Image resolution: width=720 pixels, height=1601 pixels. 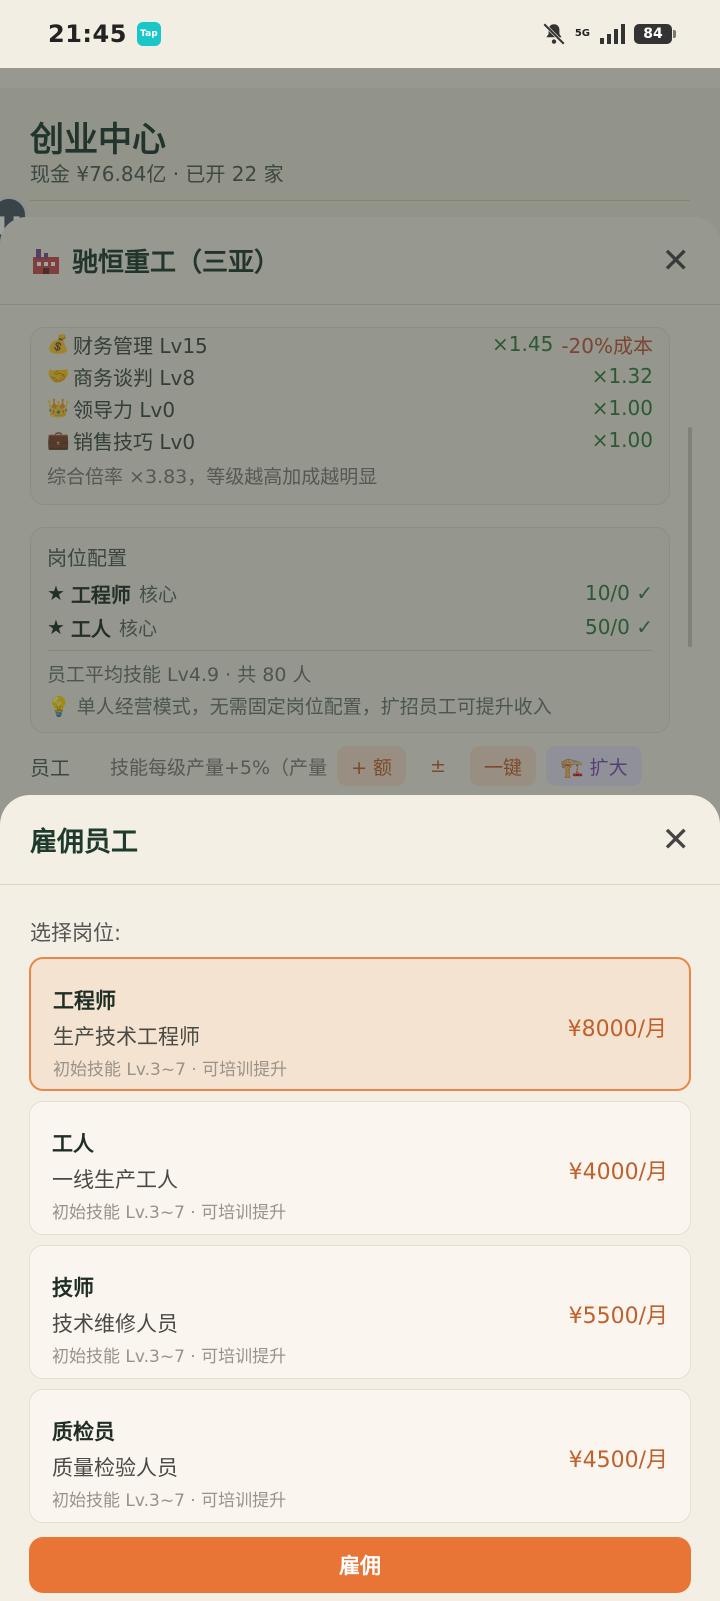 I want to click on role-option-technician: 技师 技术维修人员 初始技能 Lv.3~7 · 可培训提升 ¥5500/月, so click(x=360, y=1312).